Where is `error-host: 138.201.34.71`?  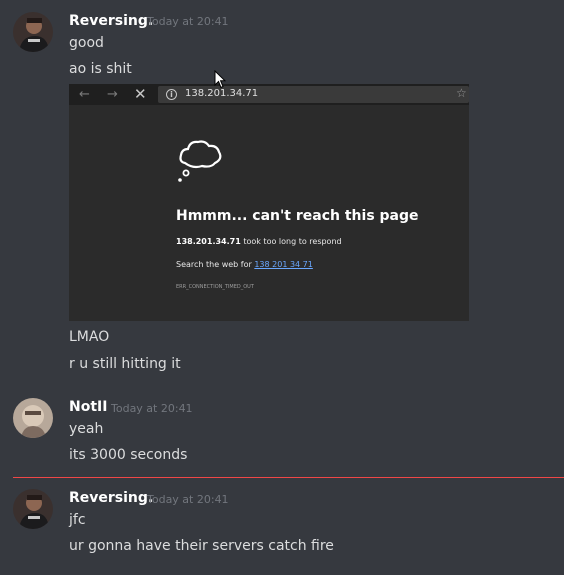 error-host: 138.201.34.71 is located at coordinates (208, 241).